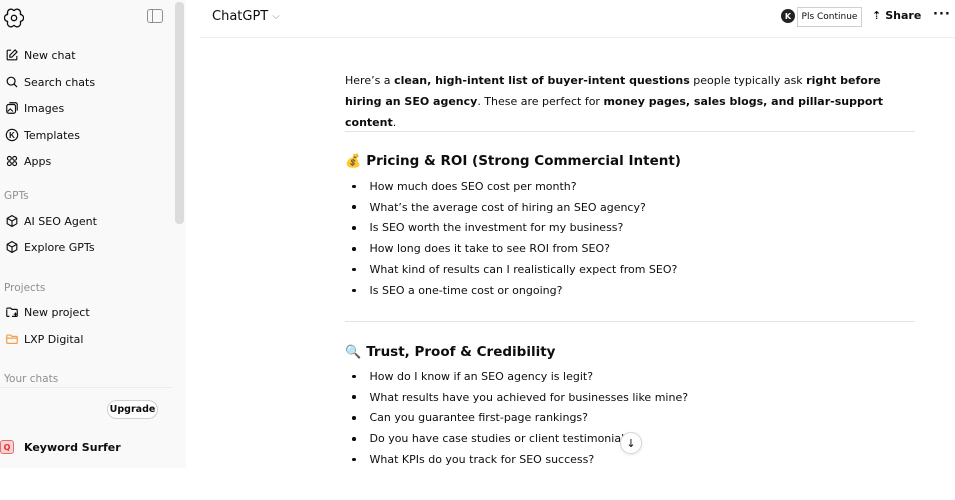 This screenshot has width=955, height=500. What do you see at coordinates (14, 18) in the screenshot?
I see `openai-logo-icon` at bounding box center [14, 18].